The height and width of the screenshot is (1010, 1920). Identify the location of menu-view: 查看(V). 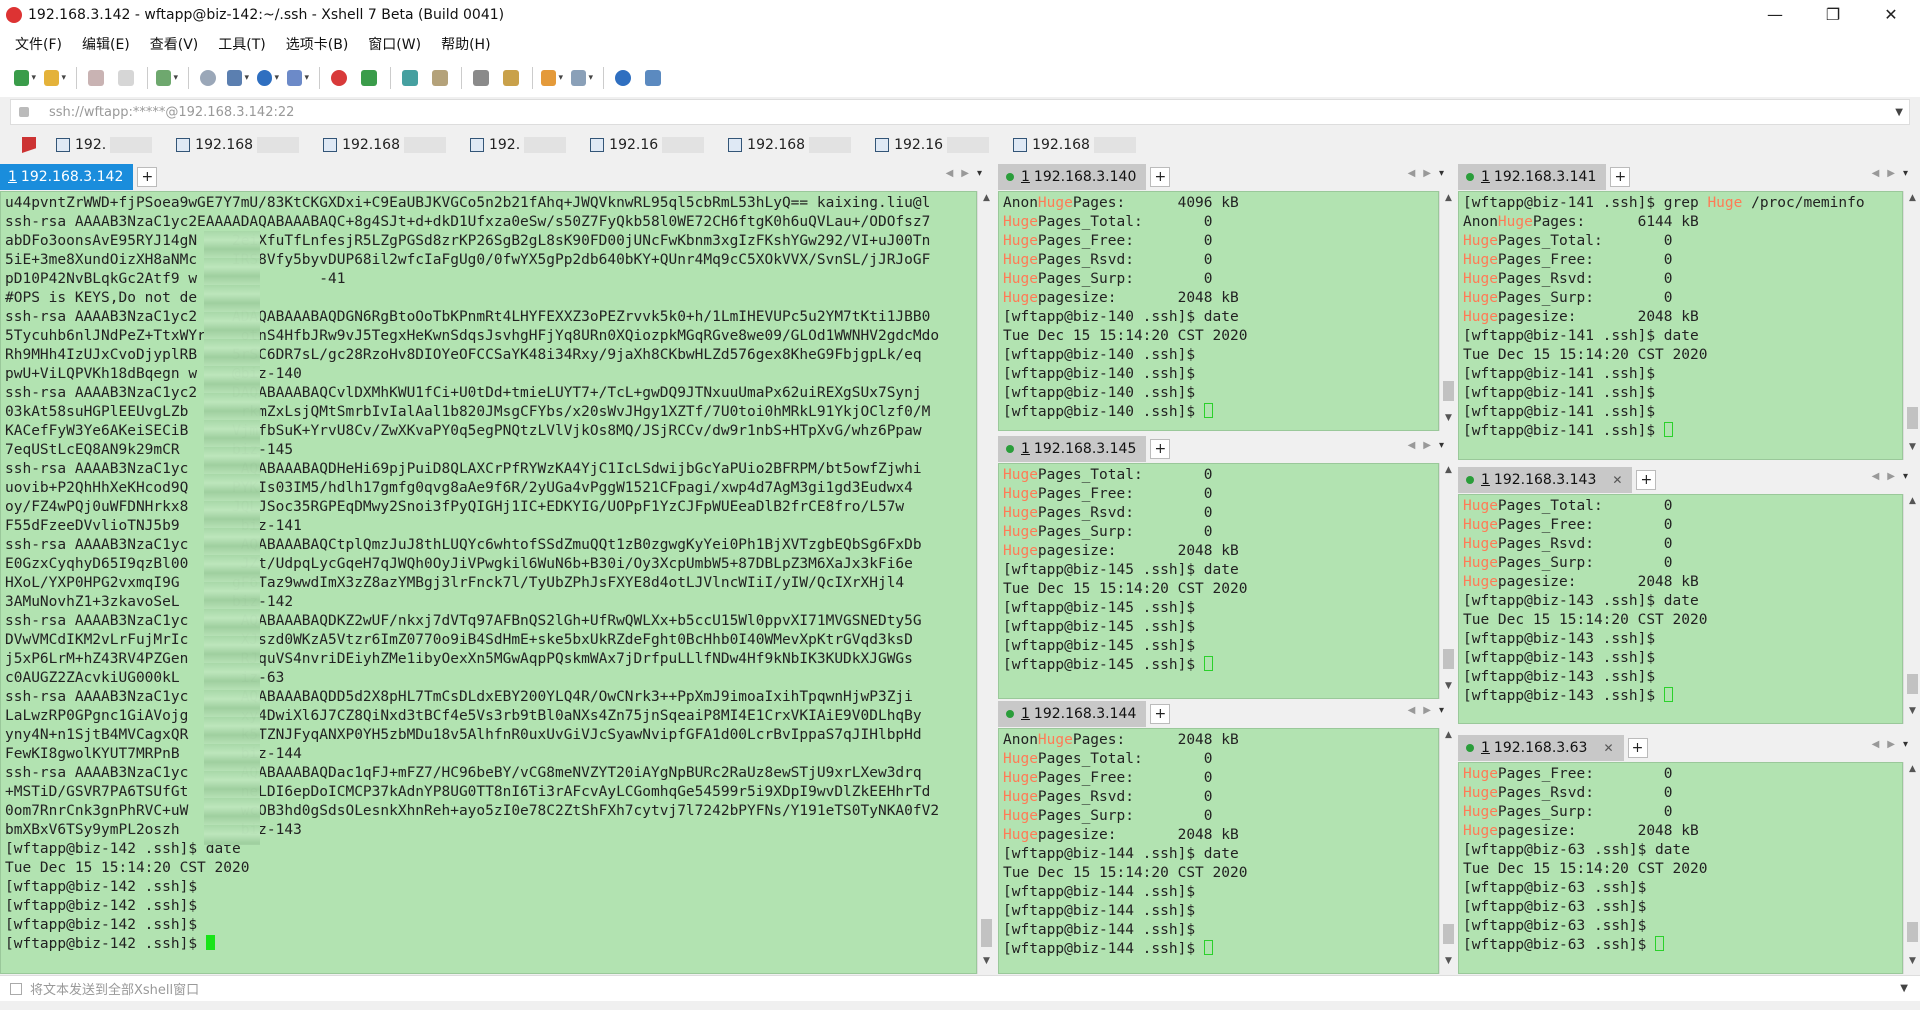
(174, 44).